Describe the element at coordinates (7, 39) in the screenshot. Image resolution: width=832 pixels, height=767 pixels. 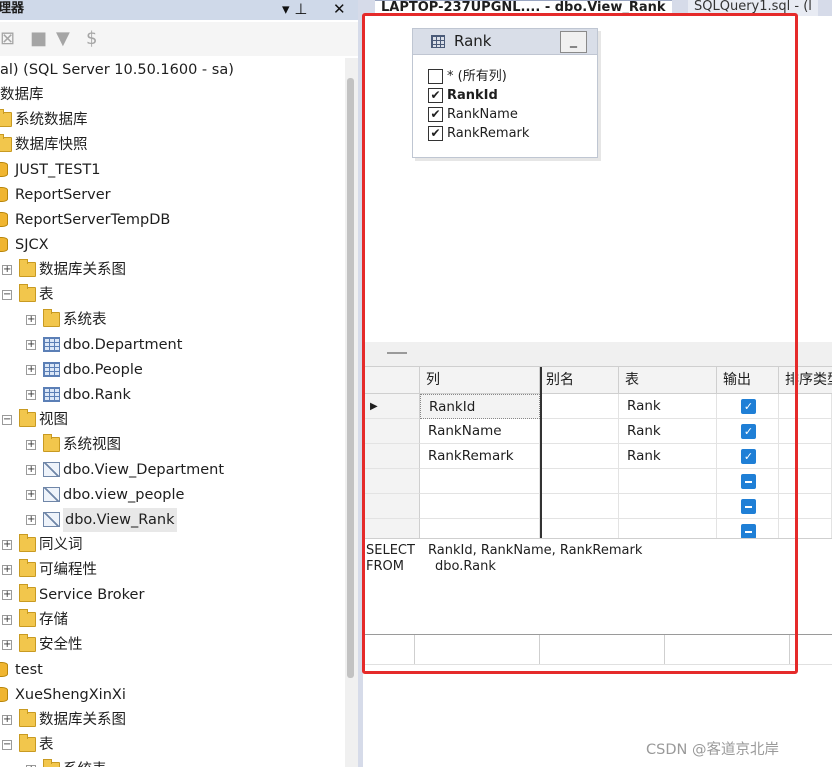
I see `disconnect-icon: ⊠` at that location.